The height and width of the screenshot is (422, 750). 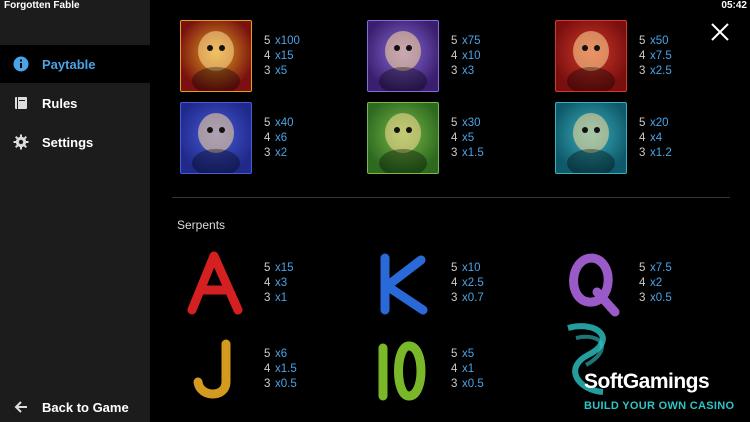 I want to click on payout-row: 4 x1.5, so click(x=280, y=369).